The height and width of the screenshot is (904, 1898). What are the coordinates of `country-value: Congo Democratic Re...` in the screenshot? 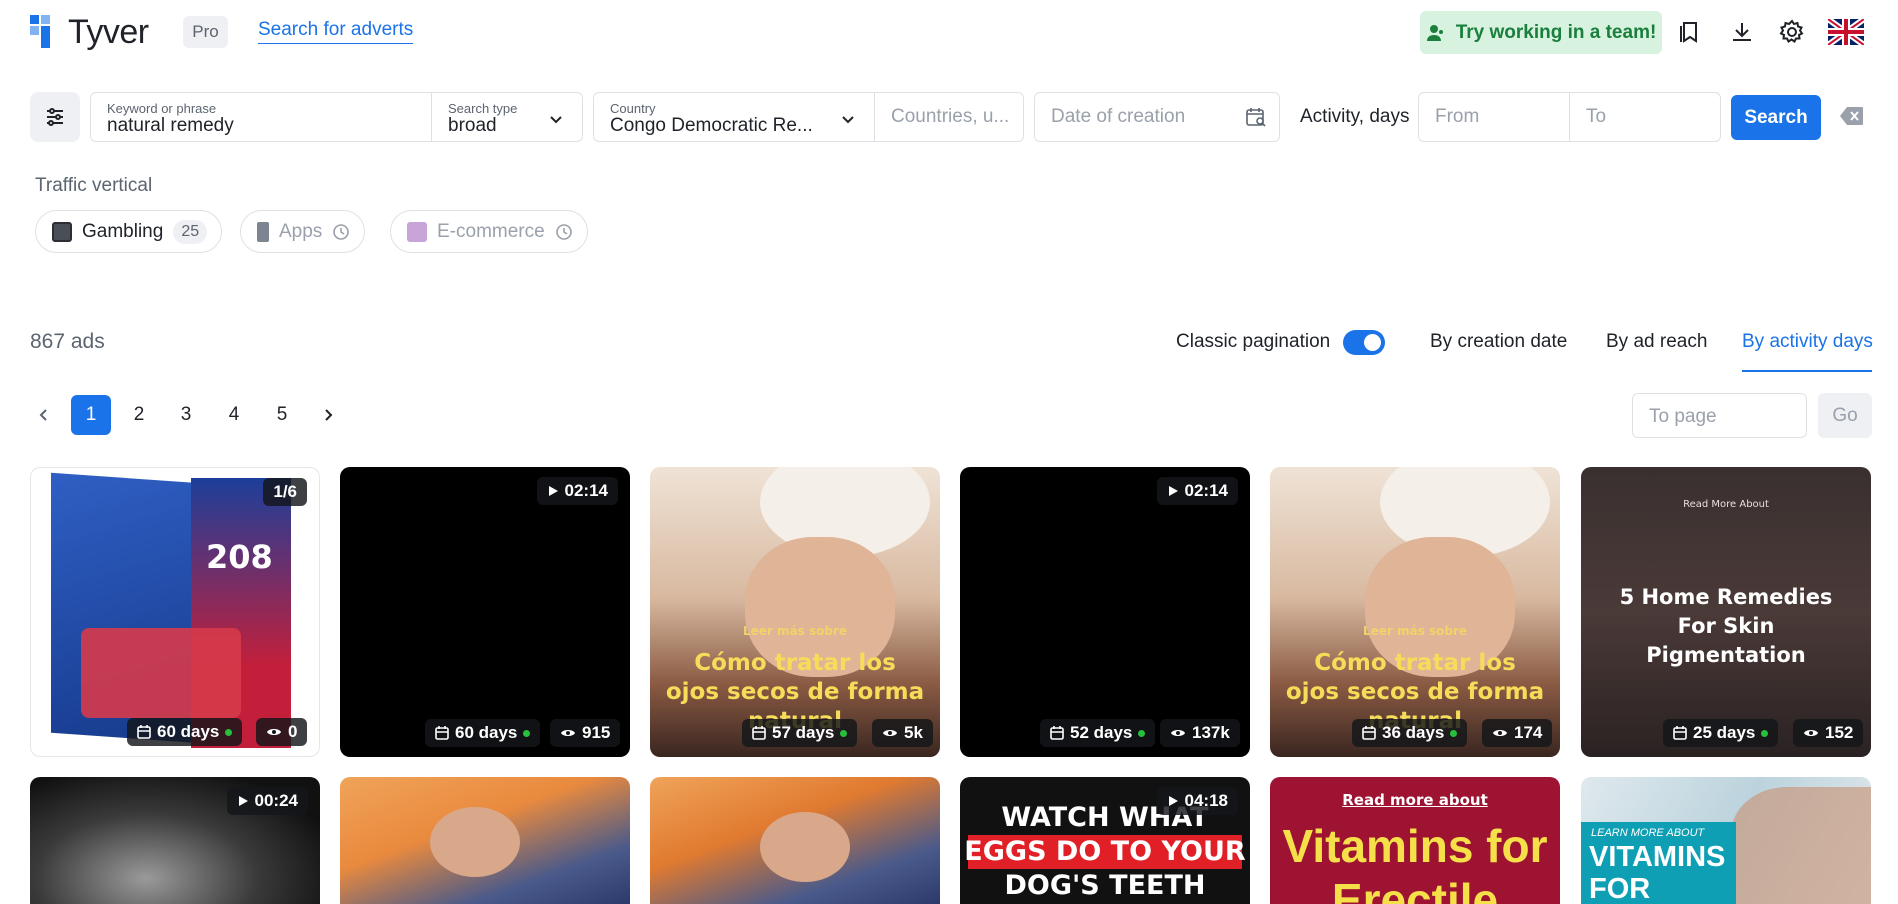 It's located at (711, 125).